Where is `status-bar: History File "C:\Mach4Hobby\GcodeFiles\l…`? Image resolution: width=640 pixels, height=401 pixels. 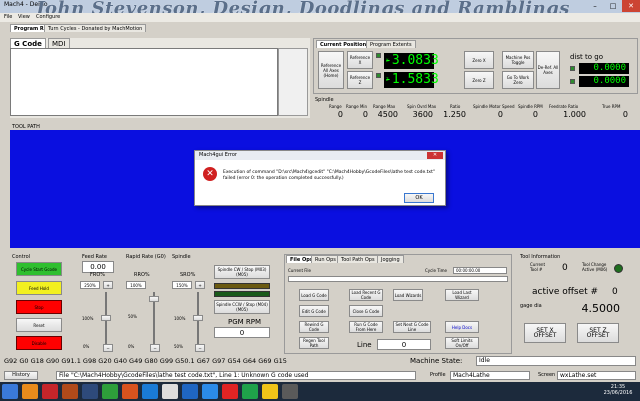
status-bar: History File "C:\Mach4Hobby\GcodeFiles\l… is located at coordinates (320, 375).